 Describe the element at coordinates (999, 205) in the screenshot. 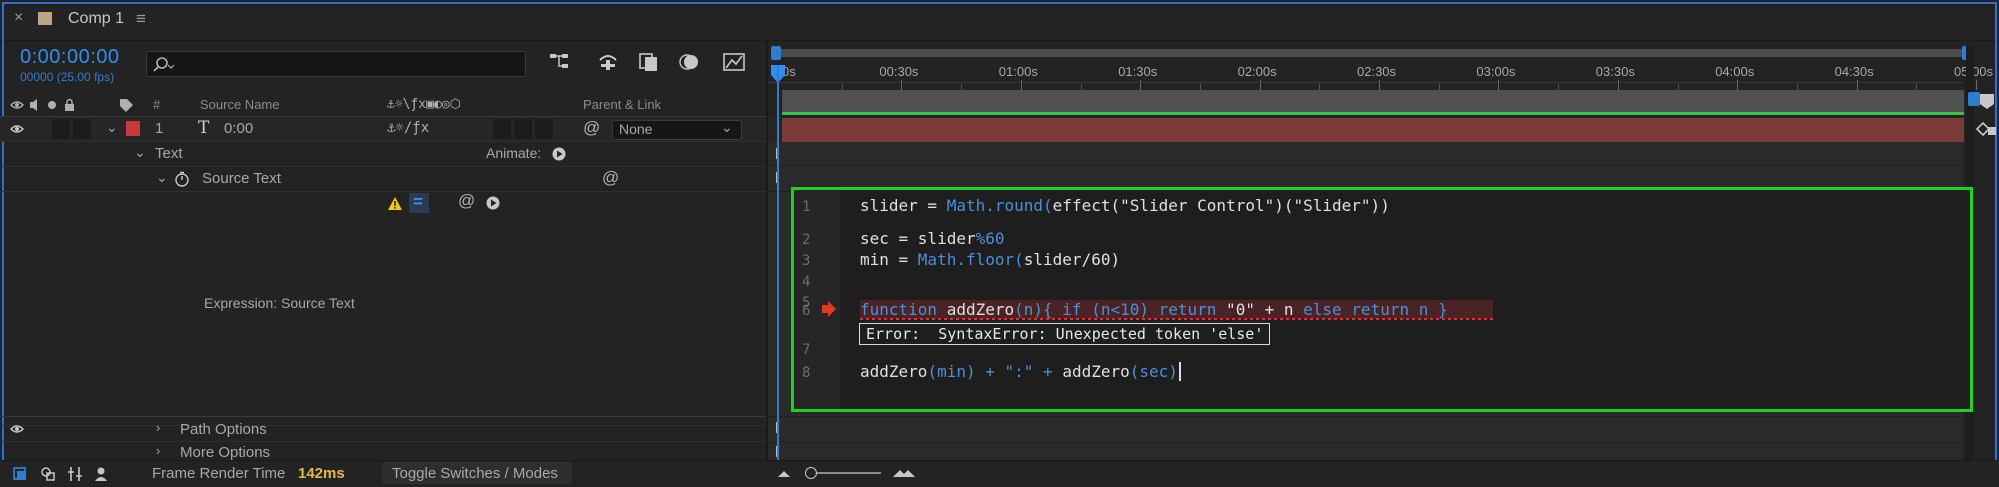

I see `code-token: Math.round(` at that location.